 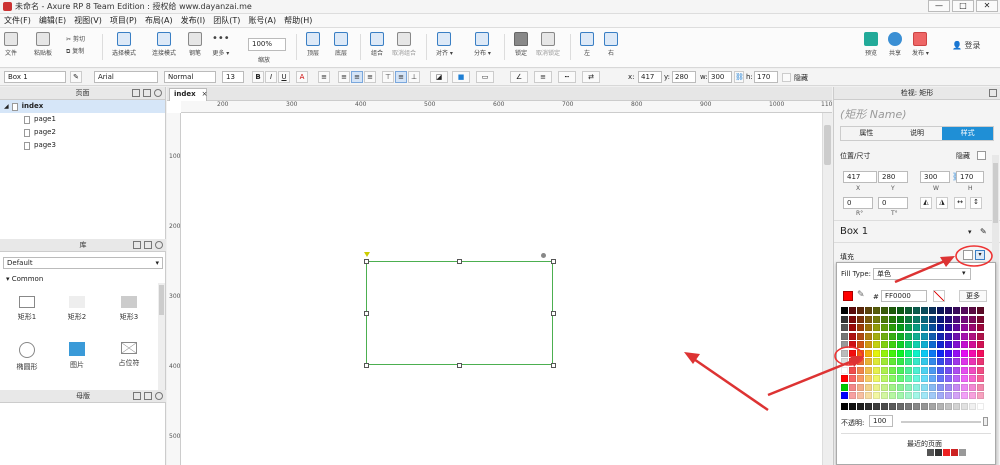 I want to click on italic-button: I, so click(x=271, y=77).